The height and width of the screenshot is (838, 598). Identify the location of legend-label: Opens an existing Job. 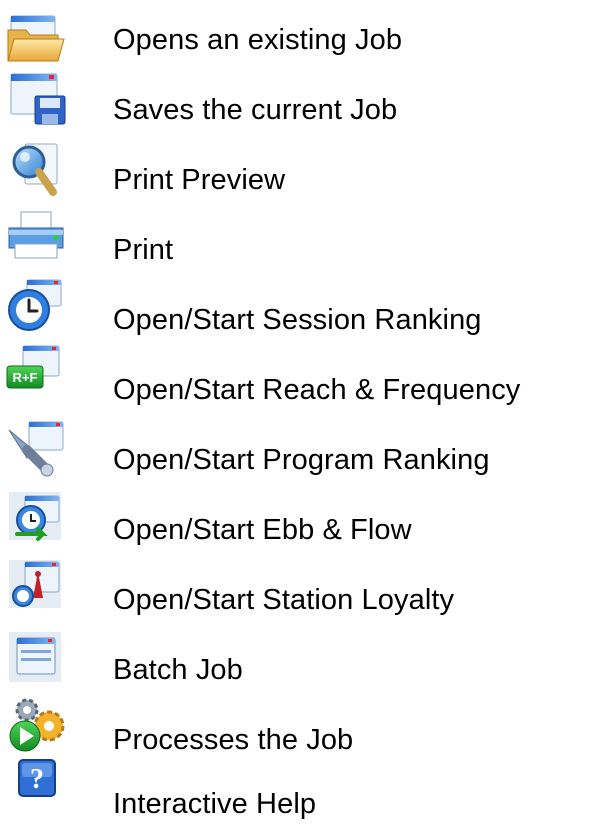
(258, 40).